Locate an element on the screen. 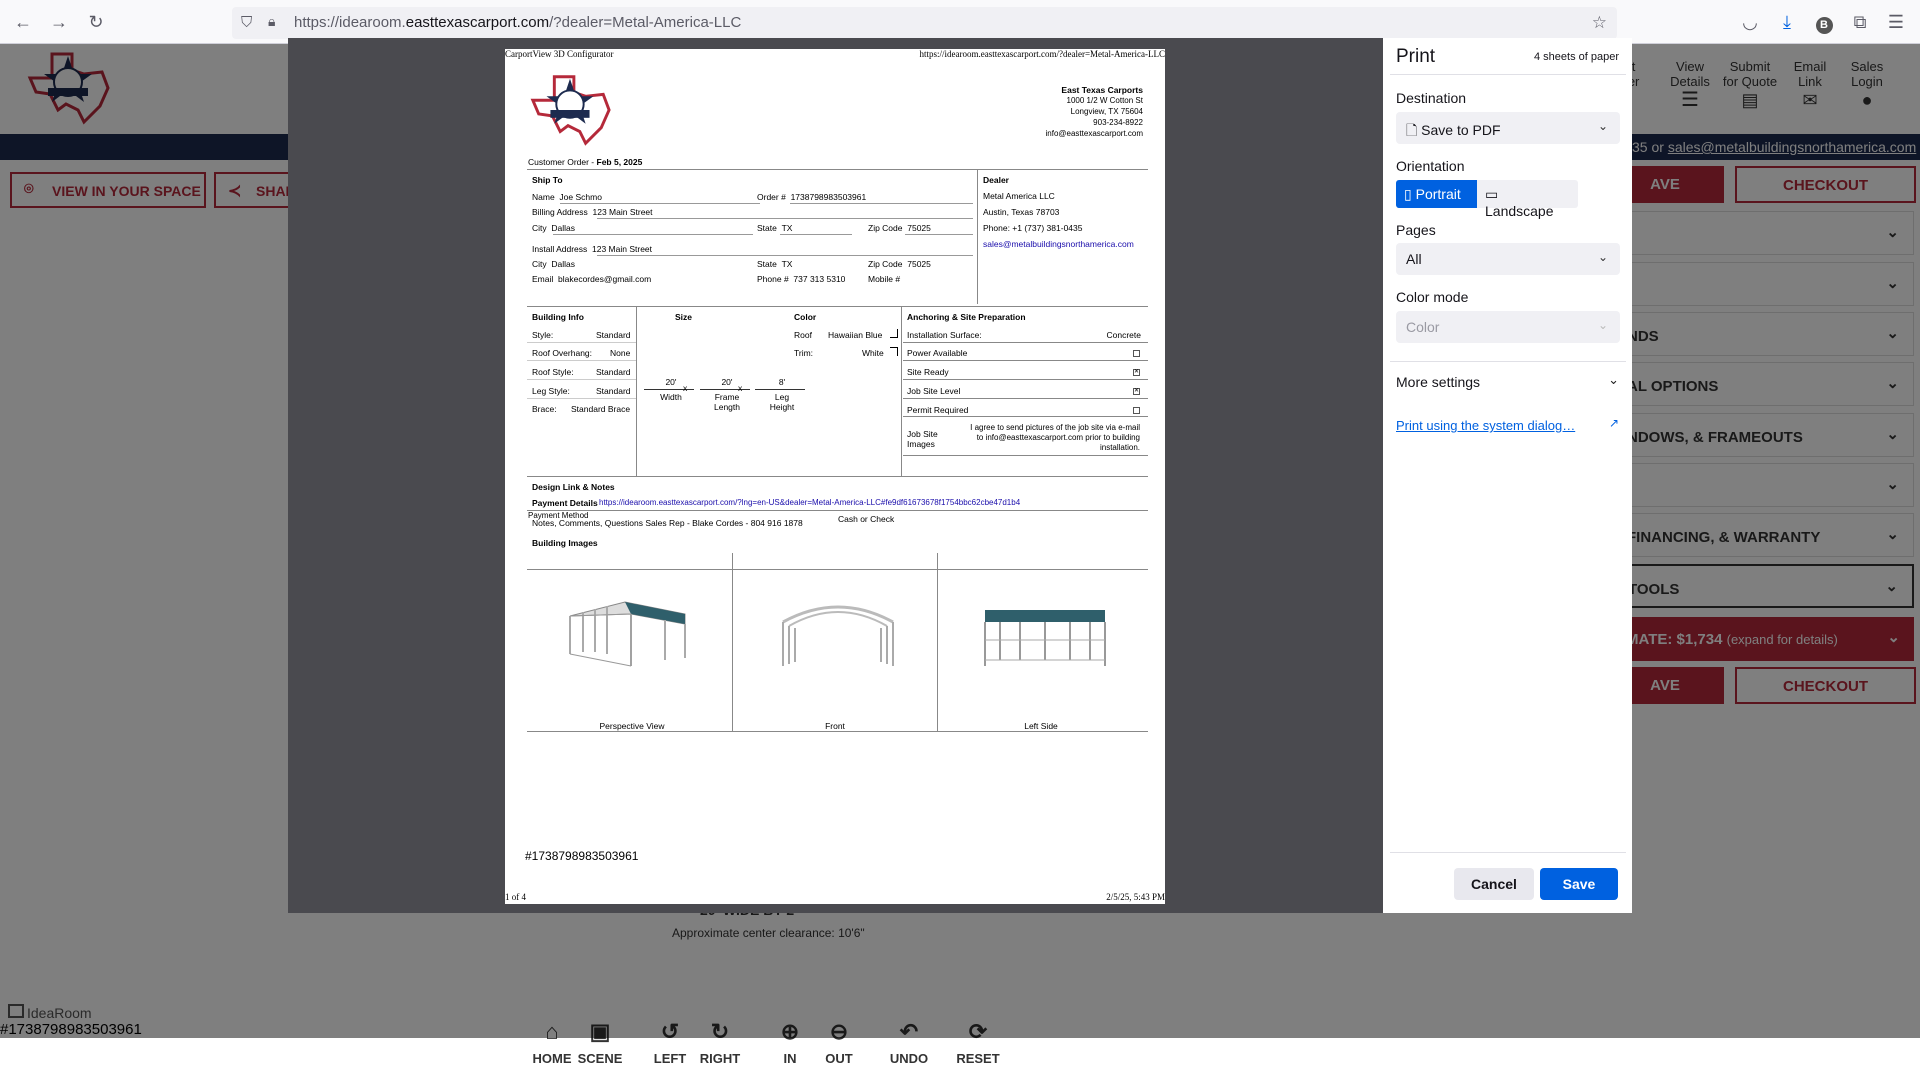  shield-icon: ⛉ is located at coordinates (246, 22).